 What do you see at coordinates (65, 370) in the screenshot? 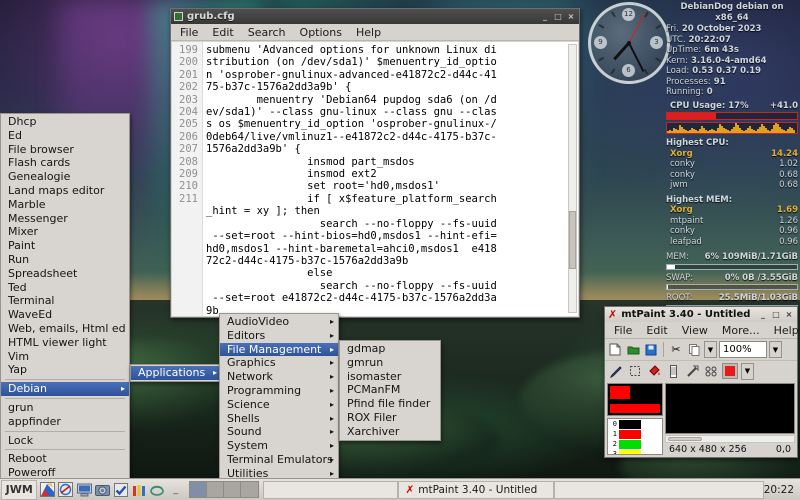
I see `menu-item-yap: Yap` at bounding box center [65, 370].